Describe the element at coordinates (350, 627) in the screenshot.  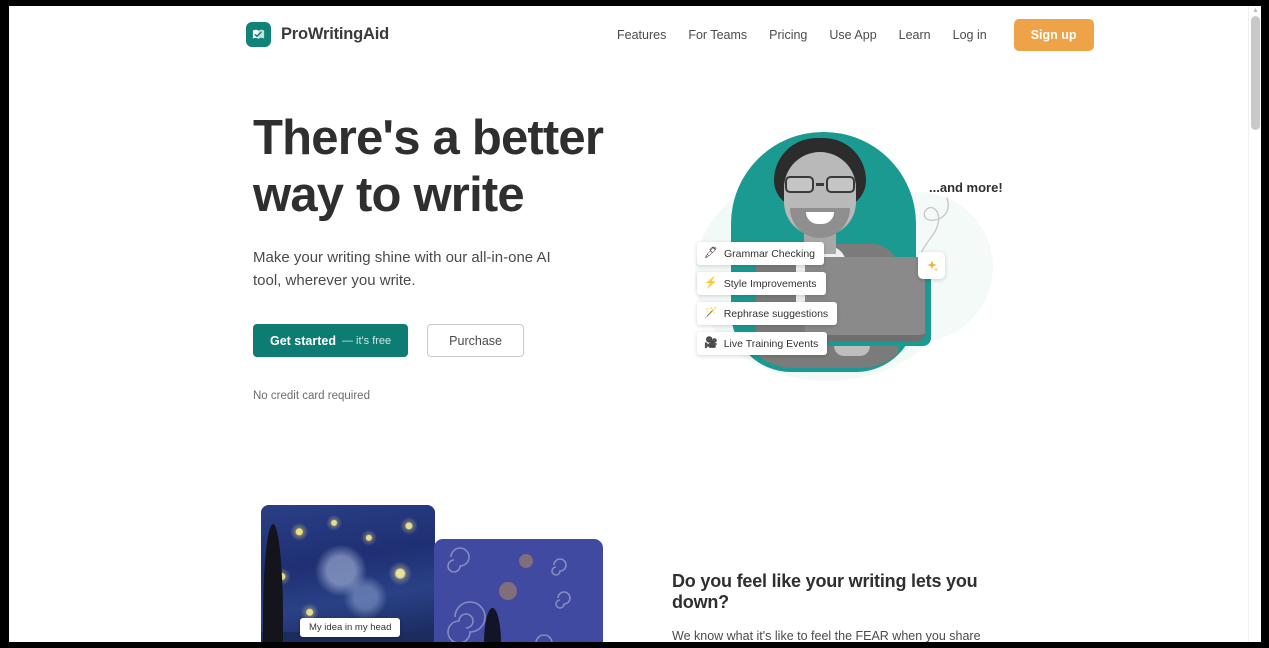
I see `image-caption: My idea in my head` at that location.